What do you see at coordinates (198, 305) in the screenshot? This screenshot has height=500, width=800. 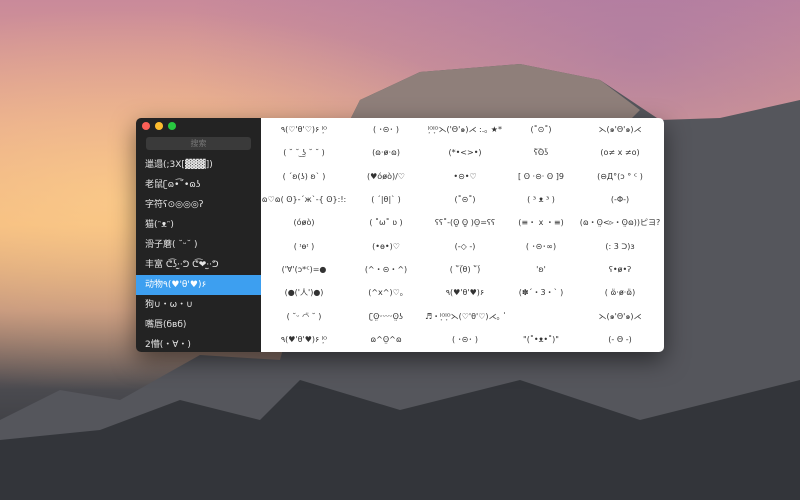 I see `sidebar-item: 狗∪・ω・∪` at bounding box center [198, 305].